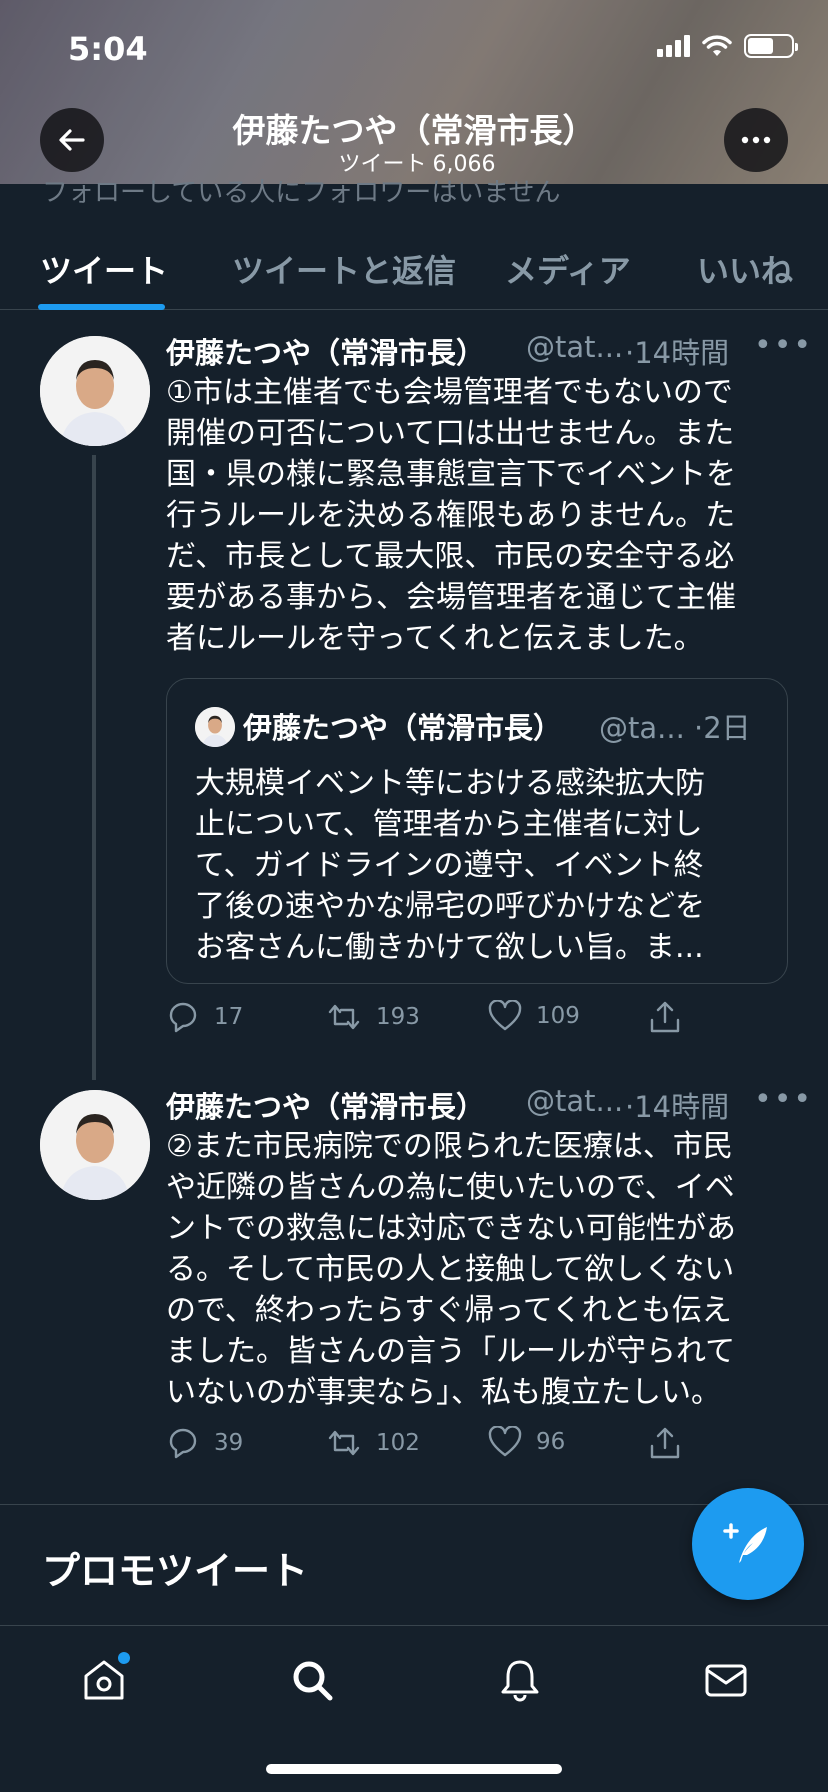  Describe the element at coordinates (426, 1022) in the screenshot. I see `tweet-actions: 17 193 109` at that location.